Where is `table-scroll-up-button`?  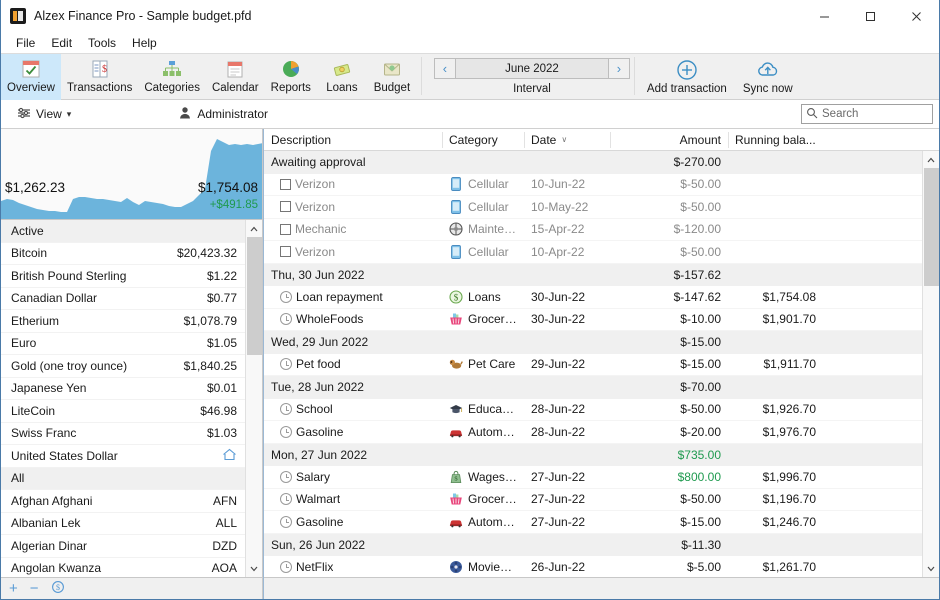 table-scroll-up-button is located at coordinates (931, 159).